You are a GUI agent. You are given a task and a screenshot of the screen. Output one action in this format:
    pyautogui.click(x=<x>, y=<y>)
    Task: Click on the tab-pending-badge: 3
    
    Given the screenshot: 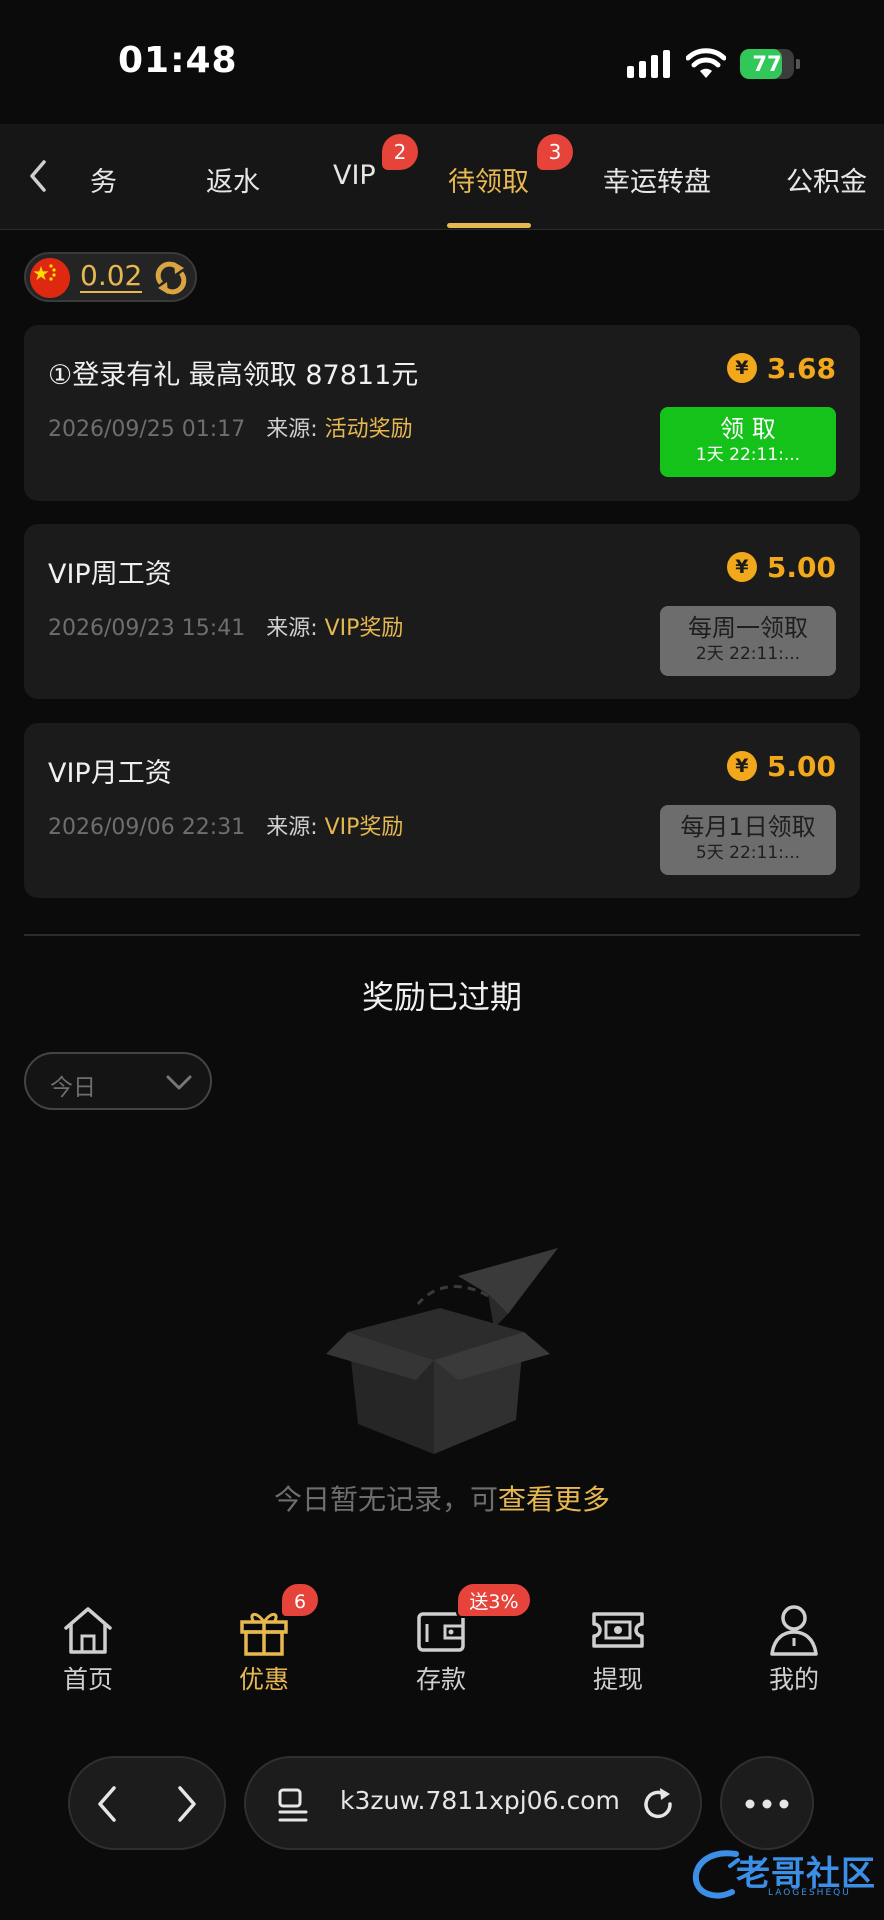 What is the action you would take?
    pyautogui.click(x=555, y=152)
    